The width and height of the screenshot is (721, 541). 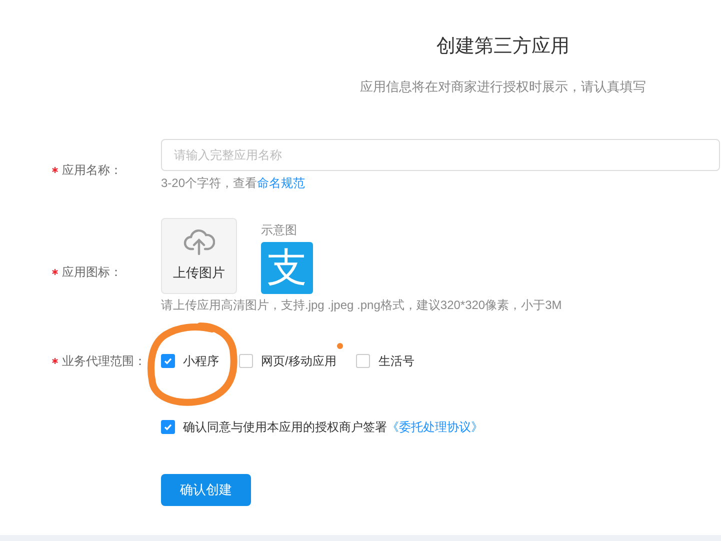 I want to click on agreement-text: 确认同意与使用本应用的授权商户签署《委托处理协议》, so click(x=333, y=427).